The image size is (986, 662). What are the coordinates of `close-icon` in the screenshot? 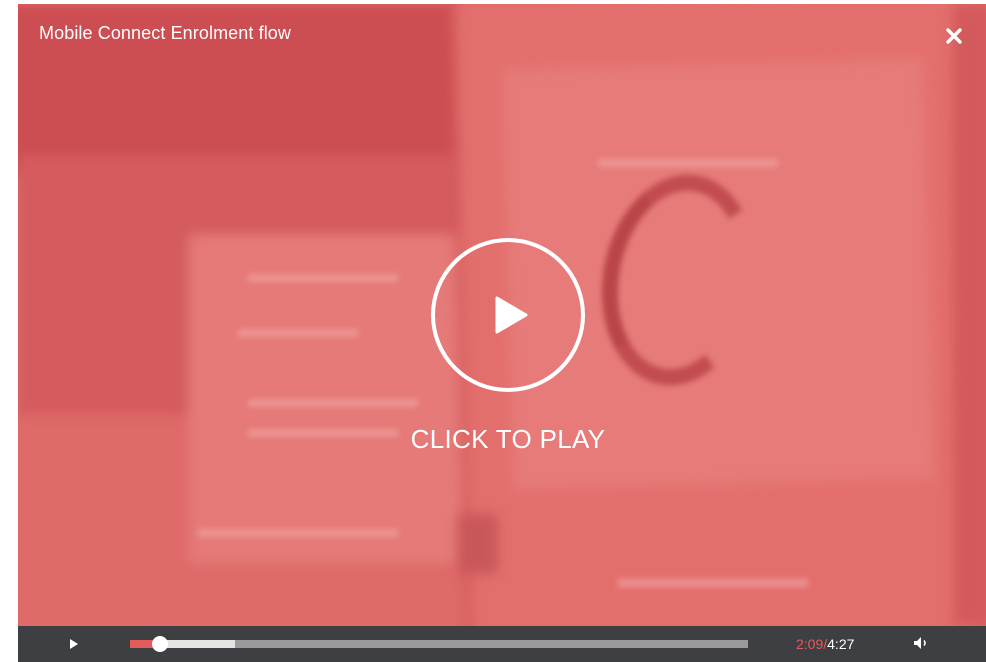 It's located at (954, 36).